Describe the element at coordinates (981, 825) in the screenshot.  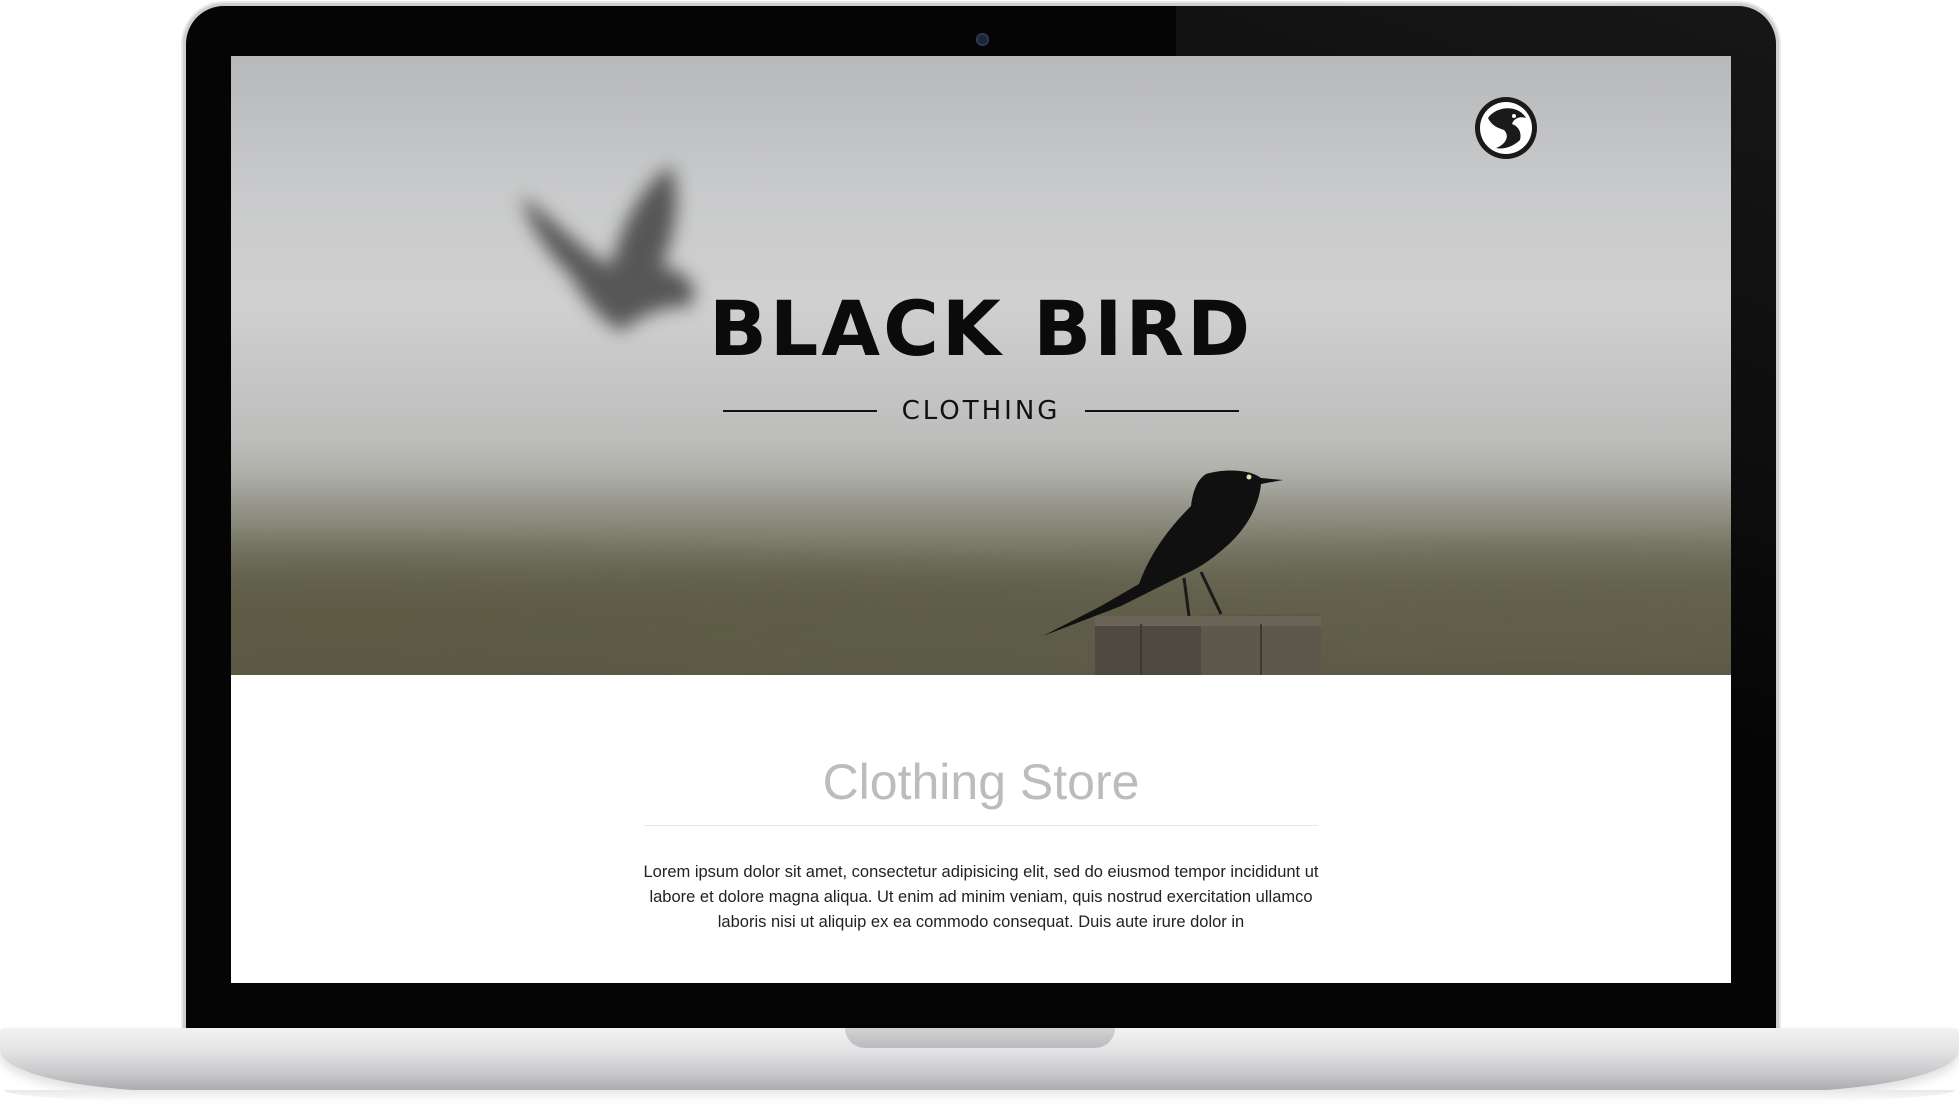
I see `section-divider` at that location.